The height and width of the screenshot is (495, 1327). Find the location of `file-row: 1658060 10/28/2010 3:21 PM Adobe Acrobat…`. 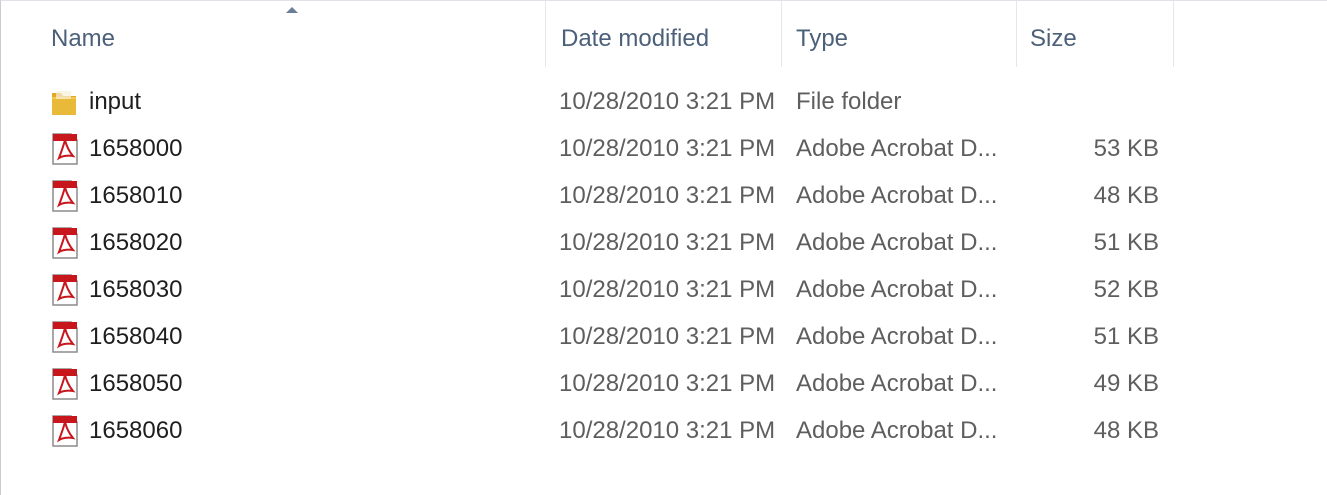

file-row: 1658060 10/28/2010 3:21 PM Adobe Acrobat… is located at coordinates (664, 431).